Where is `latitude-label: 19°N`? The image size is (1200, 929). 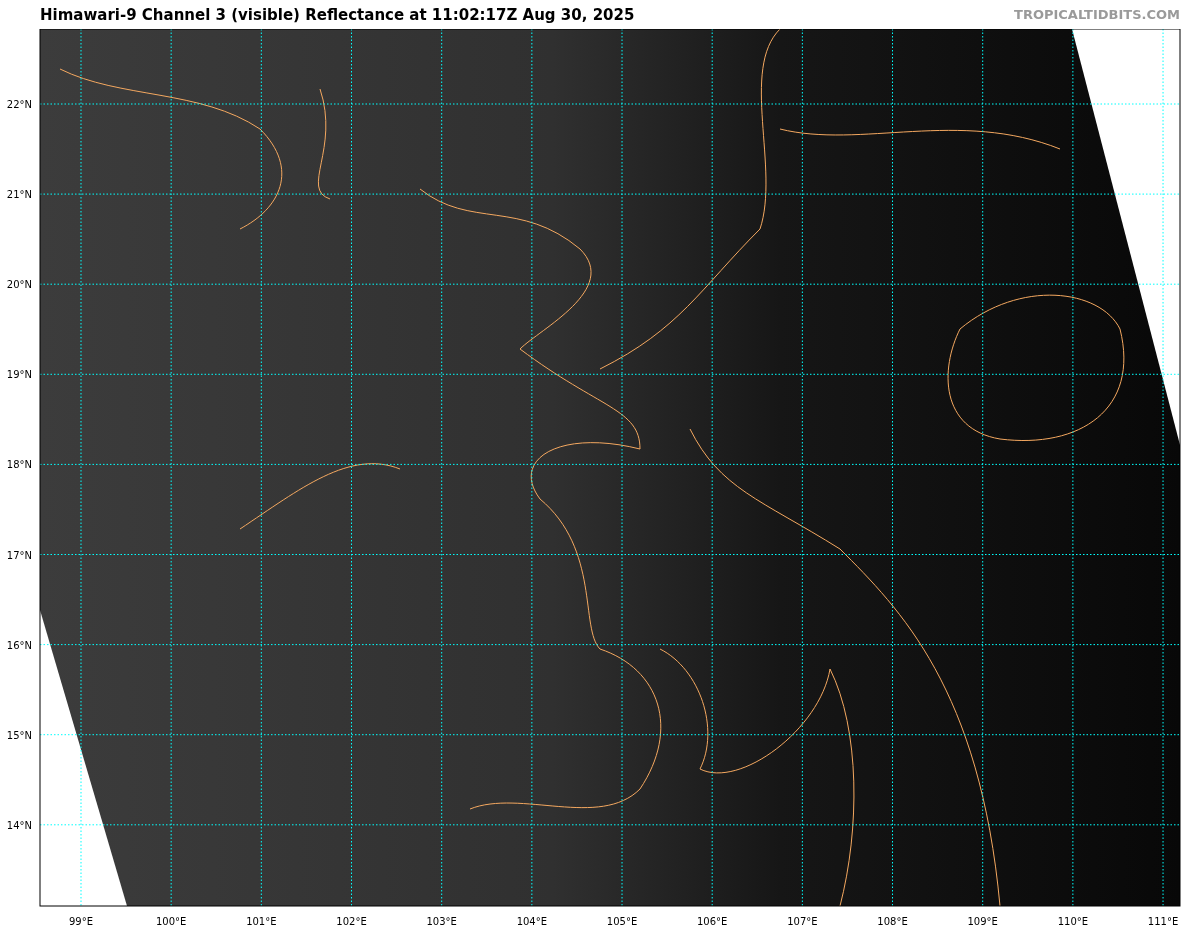 latitude-label: 19°N is located at coordinates (19, 375).